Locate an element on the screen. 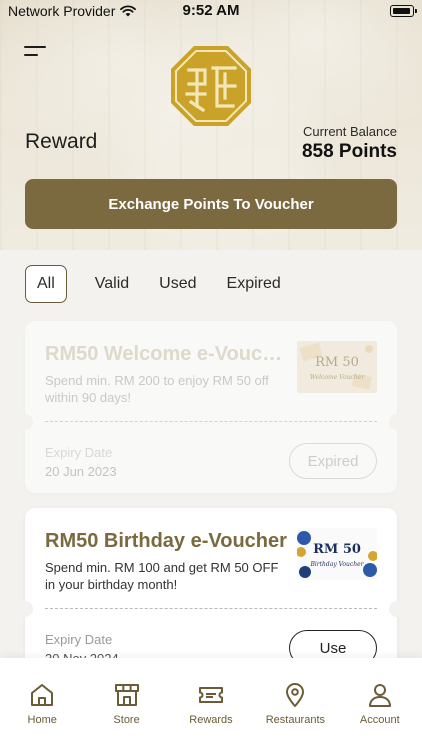 The height and width of the screenshot is (750, 422). voucher-thumb-label: Welcome Voucher is located at coordinates (337, 377).